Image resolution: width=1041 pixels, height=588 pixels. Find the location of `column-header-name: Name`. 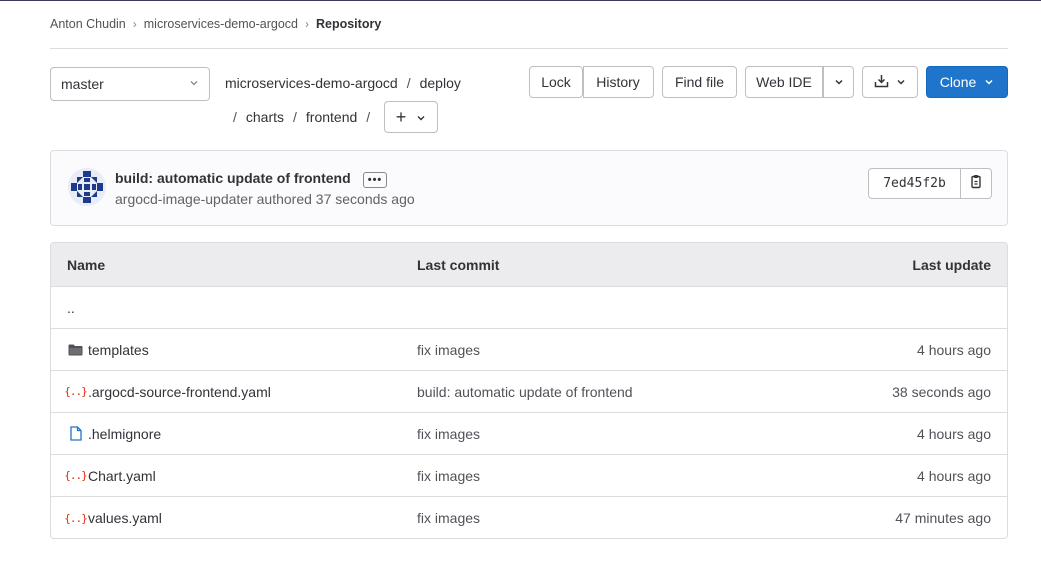

column-header-name: Name is located at coordinates (86, 264).